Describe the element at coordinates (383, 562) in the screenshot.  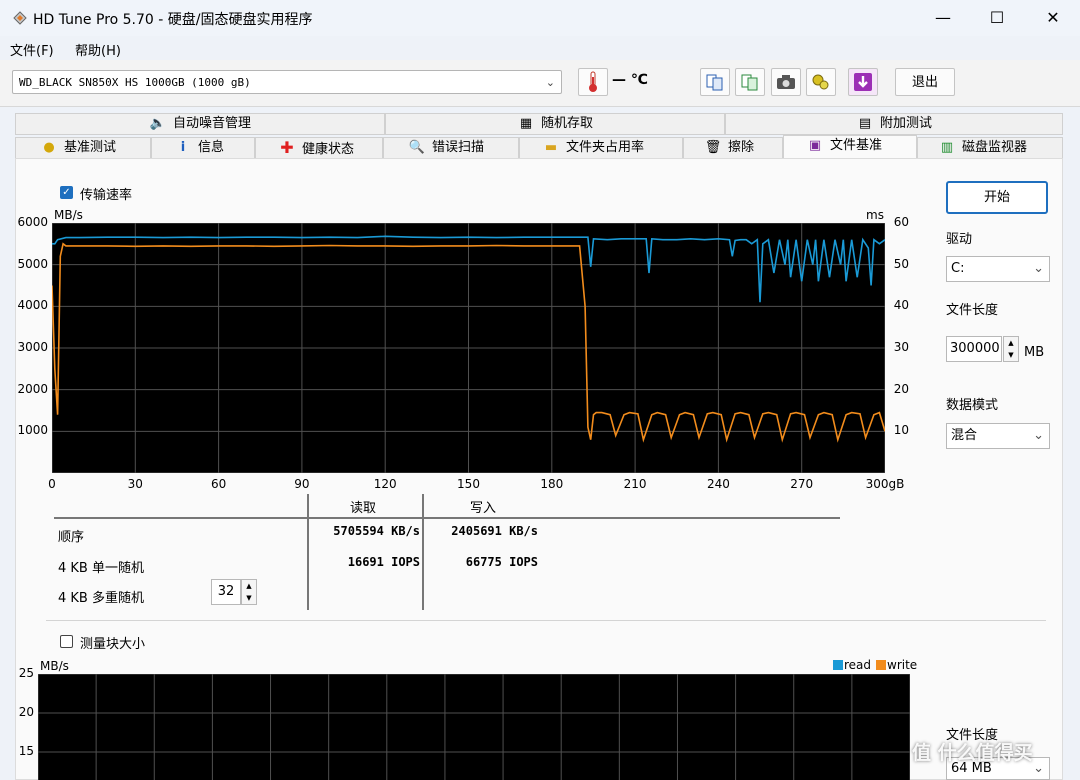
I see `4k-single-read-value: 16691 IOPS` at that location.